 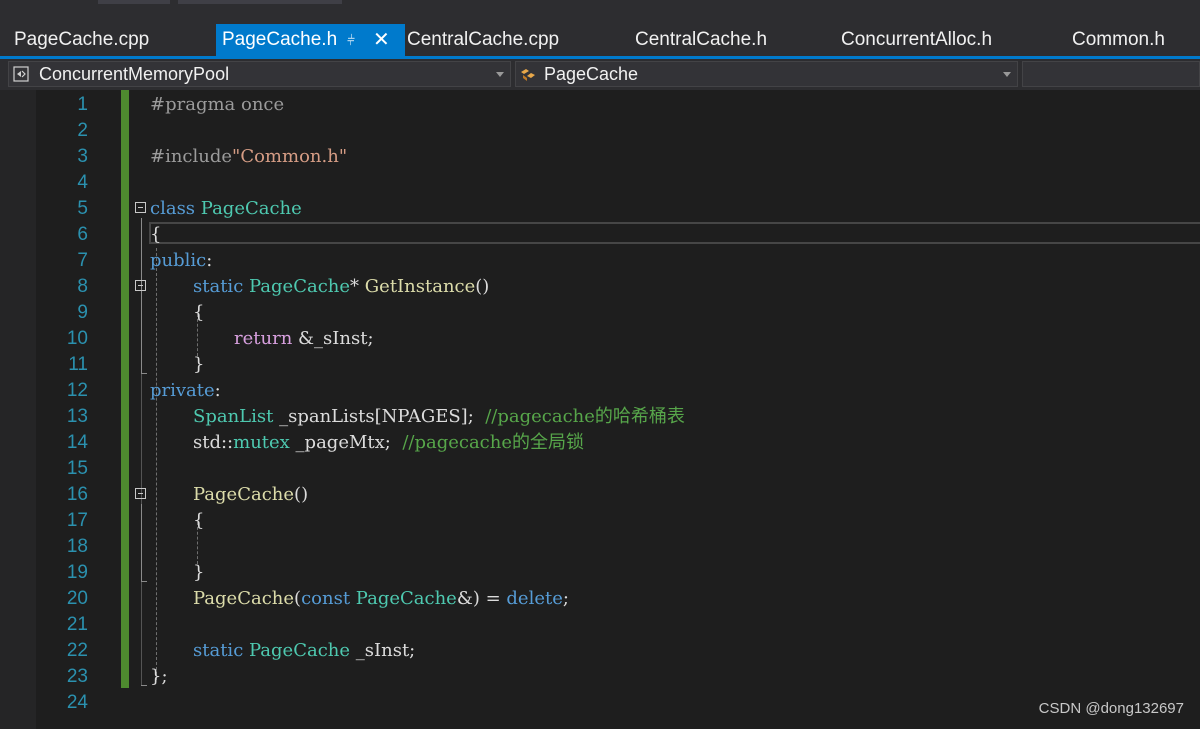 What do you see at coordinates (600, 391) in the screenshot?
I see `code-line: 12 private:` at bounding box center [600, 391].